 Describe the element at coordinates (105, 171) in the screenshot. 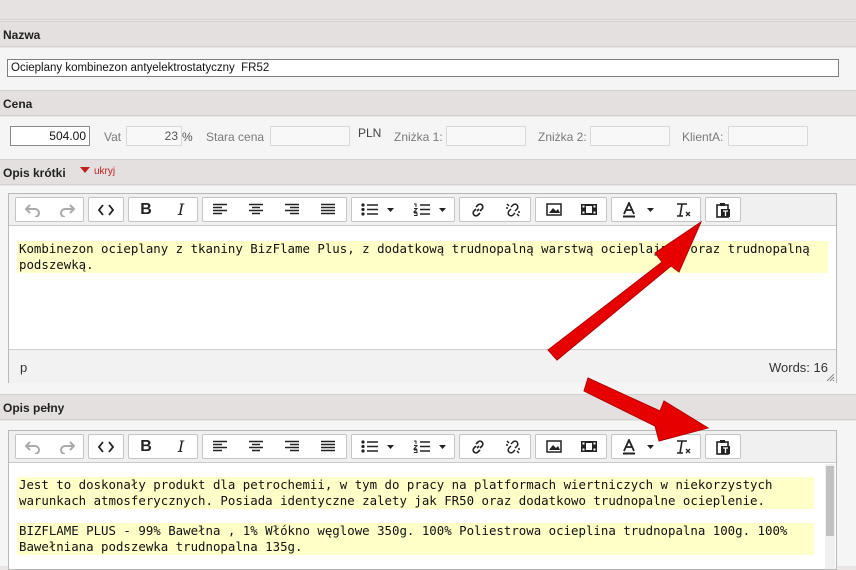

I see `hide-toggle-label: ukryj` at that location.